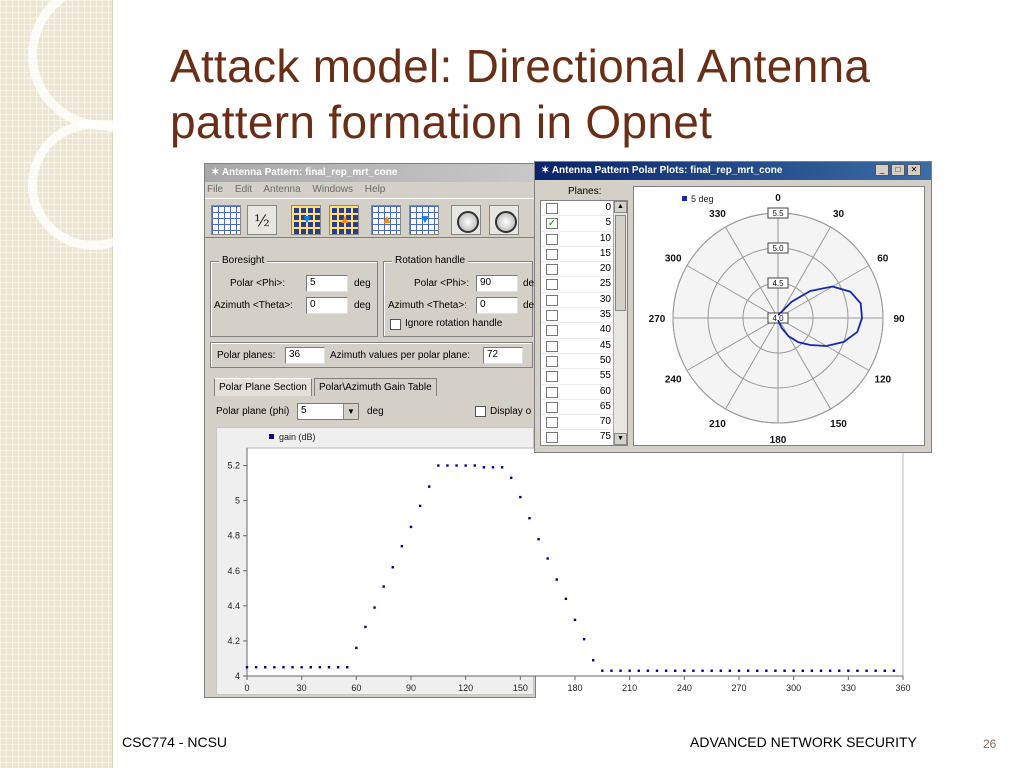 The width and height of the screenshot is (1024, 768). I want to click on polar-angle-label: 30, so click(839, 214).